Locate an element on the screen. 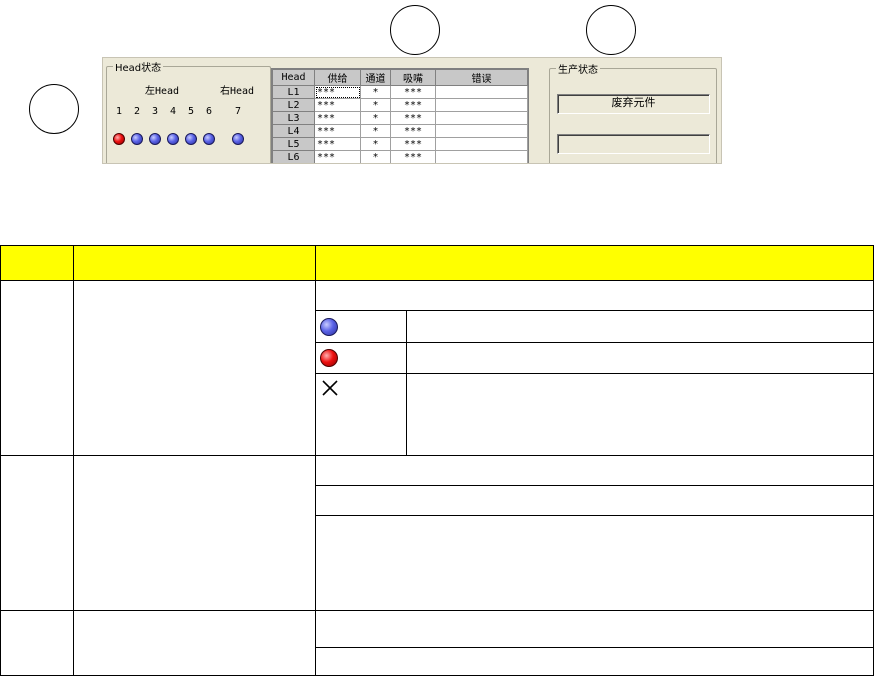 The width and height of the screenshot is (874, 679). left-head-label: 左Head is located at coordinates (162, 91).